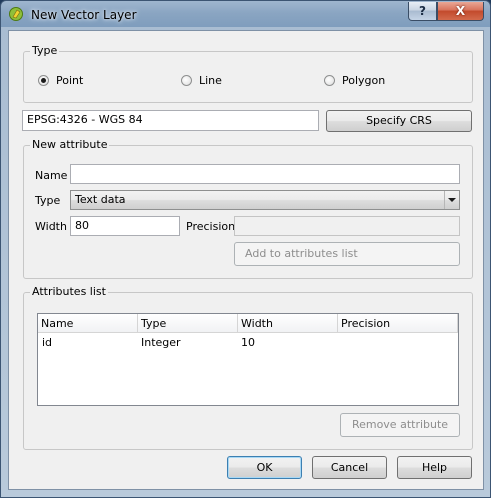  Describe the element at coordinates (125, 226) in the screenshot. I see `width-input: 80` at that location.